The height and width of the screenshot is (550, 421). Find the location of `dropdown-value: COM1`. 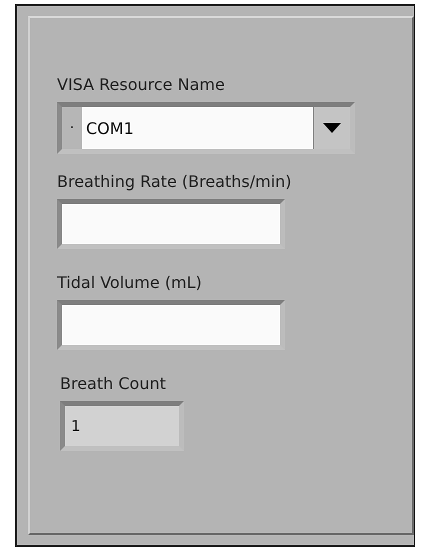

dropdown-value: COM1 is located at coordinates (197, 128).